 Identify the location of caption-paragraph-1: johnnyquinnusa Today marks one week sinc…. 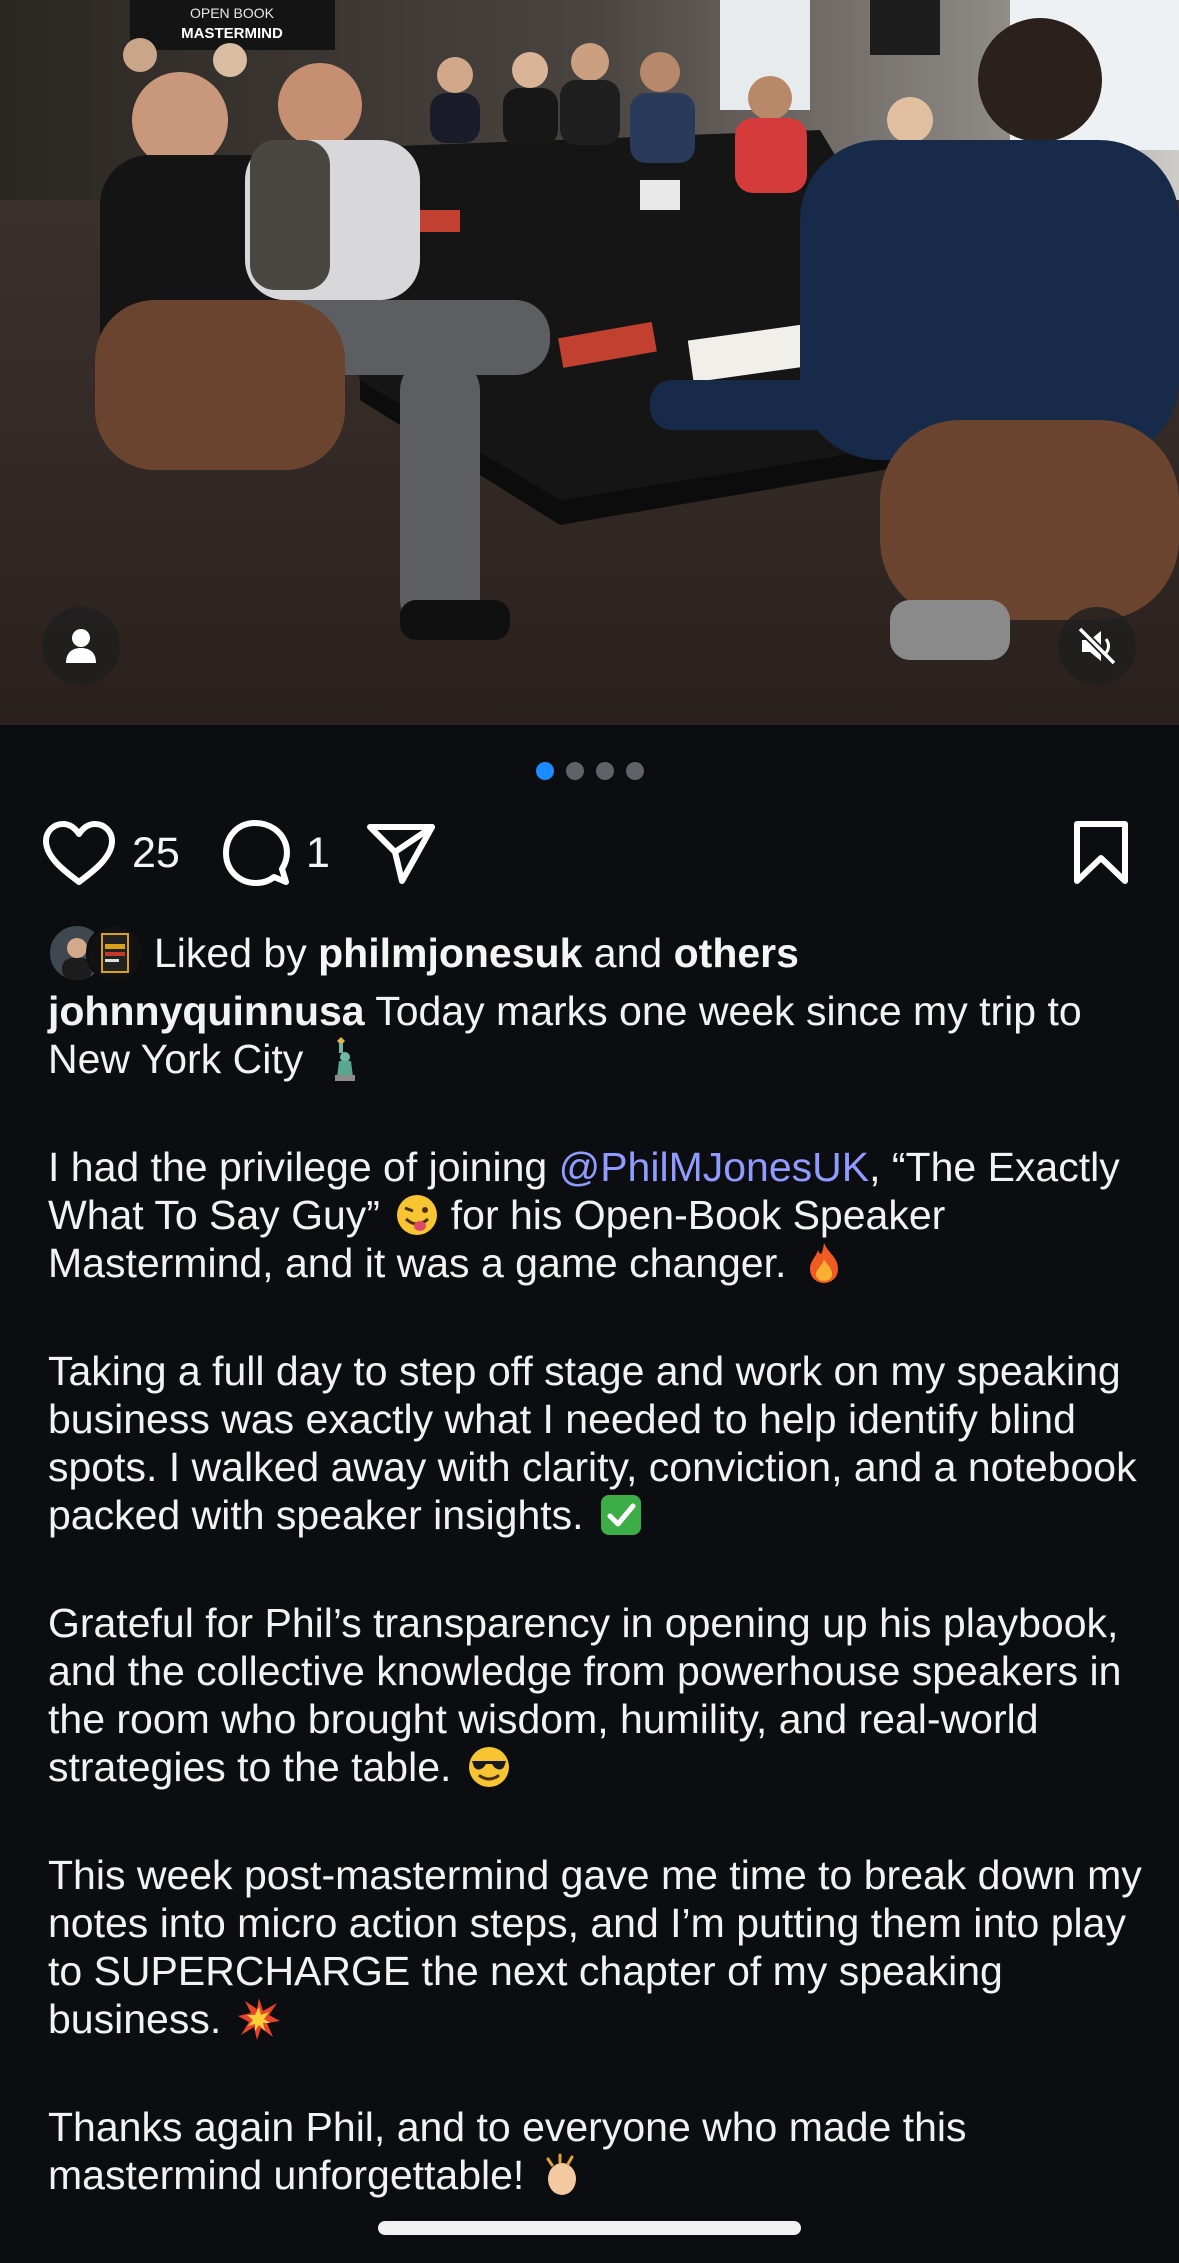
(598, 1035).